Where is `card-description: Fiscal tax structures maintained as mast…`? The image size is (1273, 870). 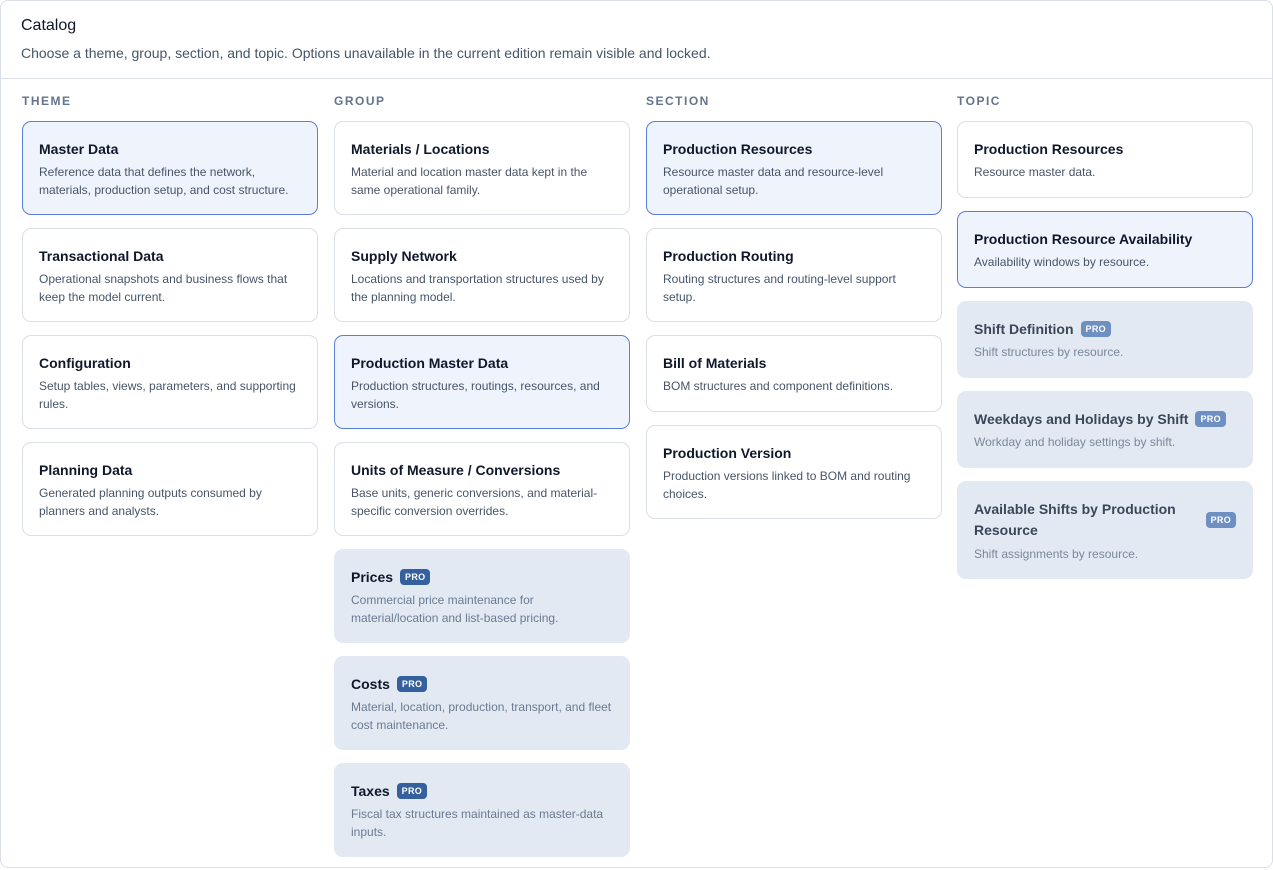 card-description: Fiscal tax structures maintained as mast… is located at coordinates (477, 823).